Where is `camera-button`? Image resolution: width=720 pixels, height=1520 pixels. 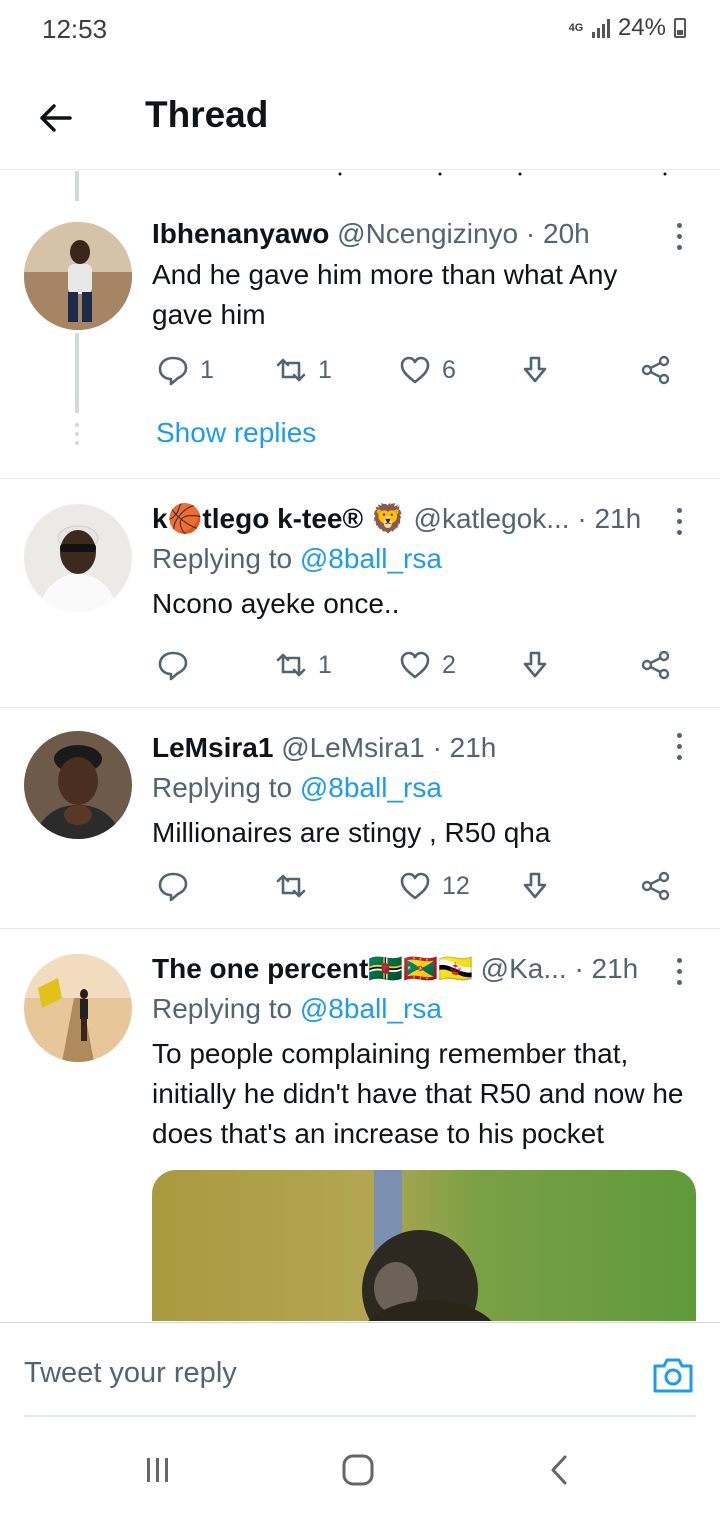
camera-button is located at coordinates (673, 1375).